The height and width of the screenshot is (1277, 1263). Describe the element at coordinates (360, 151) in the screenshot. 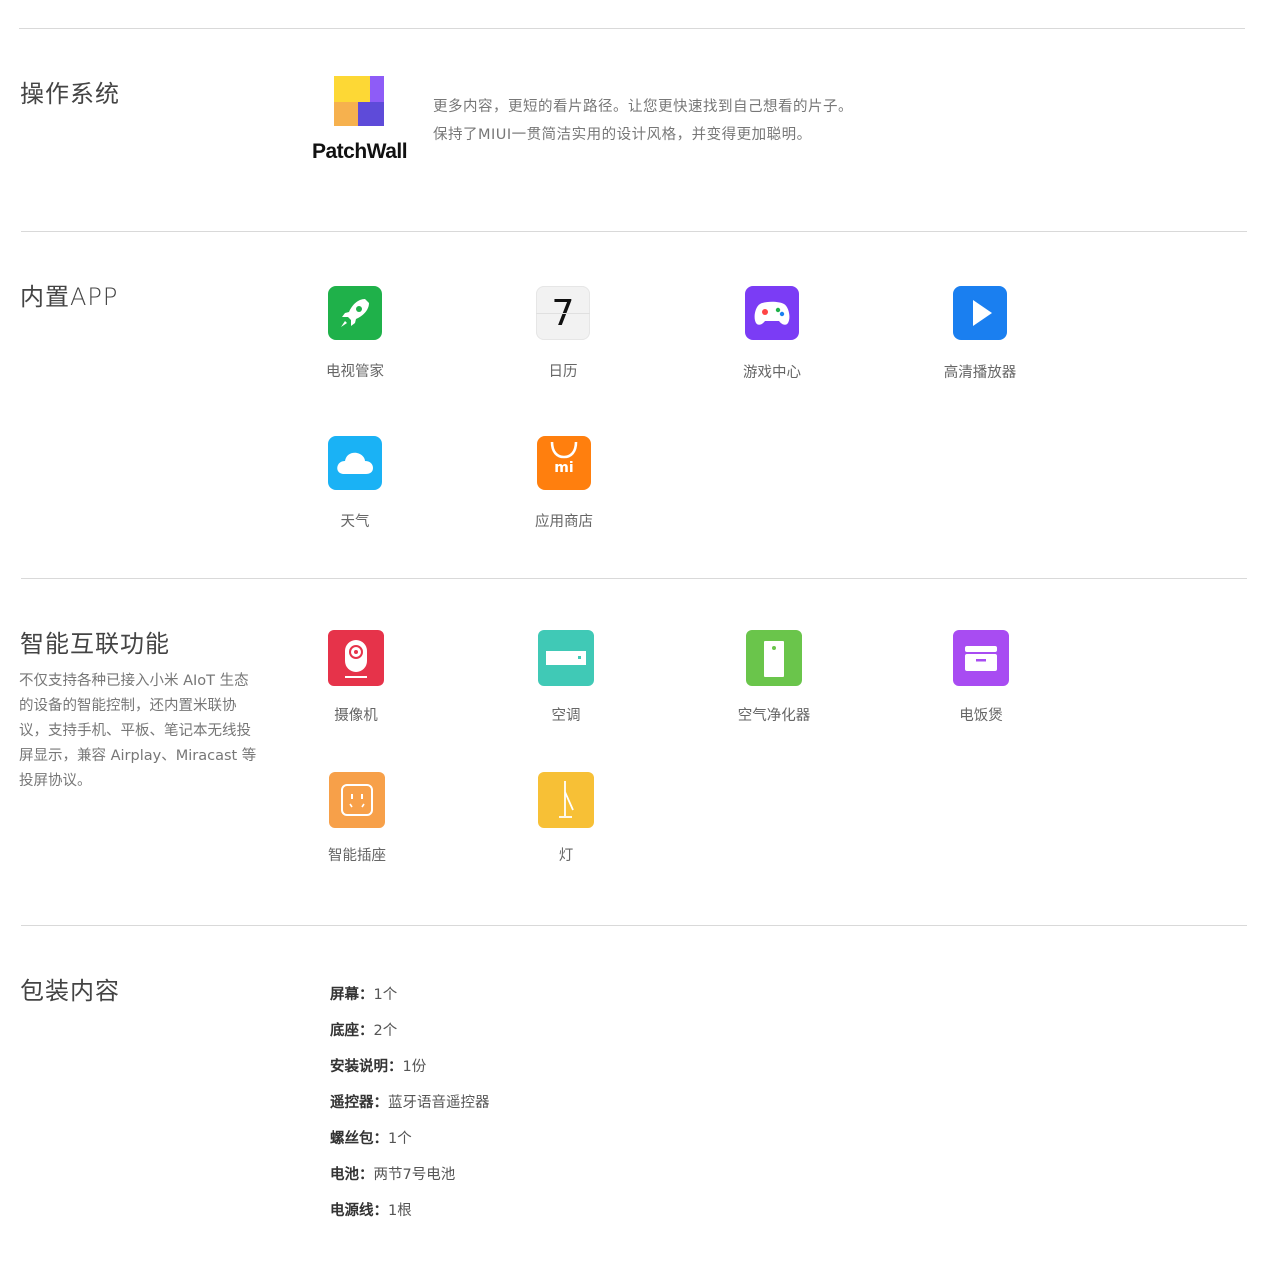

I see `patchwall-logo-text: PatchWall` at that location.